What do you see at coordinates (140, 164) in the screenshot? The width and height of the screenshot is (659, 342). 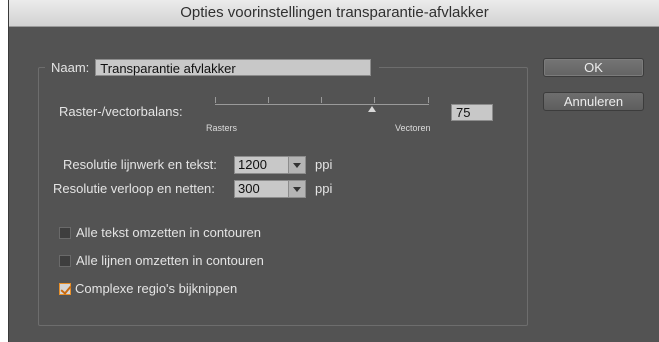 I see `line-art-resolution-label: Resolutie lijnwerk en tekst:` at bounding box center [140, 164].